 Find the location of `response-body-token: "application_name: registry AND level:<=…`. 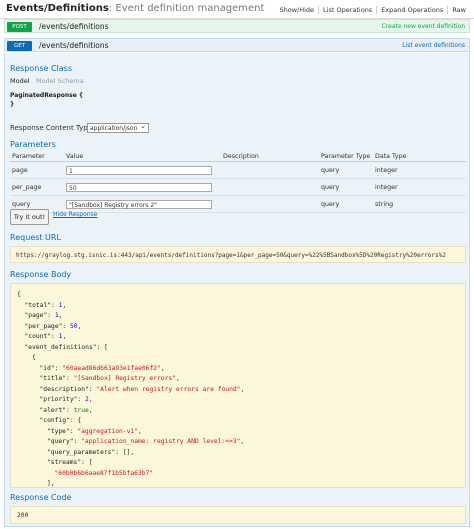

response-body-token: "application_name: registry AND level:<=… is located at coordinates (161, 441).